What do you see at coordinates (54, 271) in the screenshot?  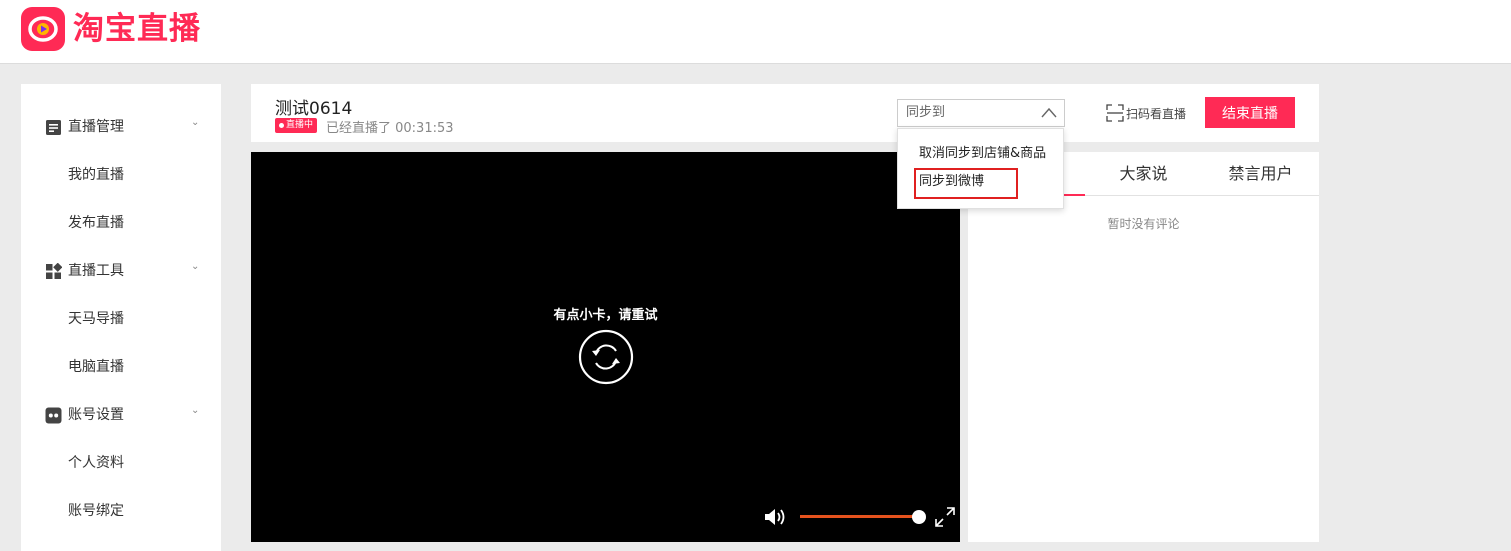 I see `apps-icon` at bounding box center [54, 271].